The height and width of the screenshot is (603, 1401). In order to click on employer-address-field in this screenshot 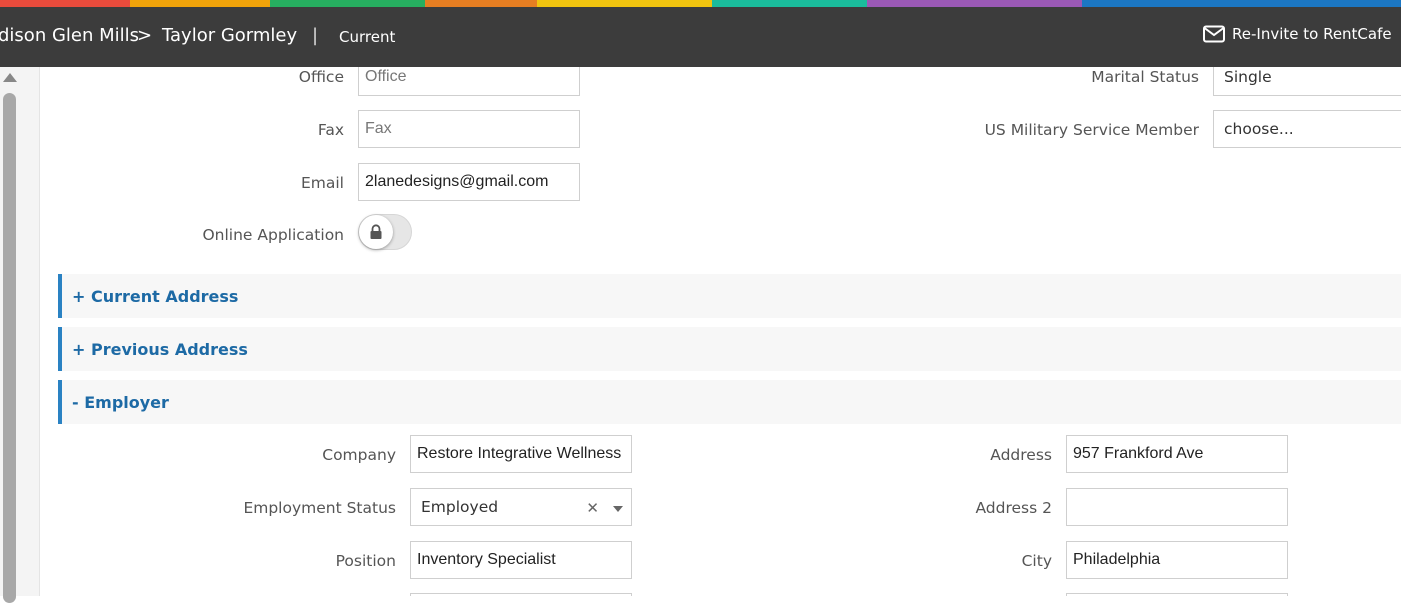, I will do `click(1177, 454)`.